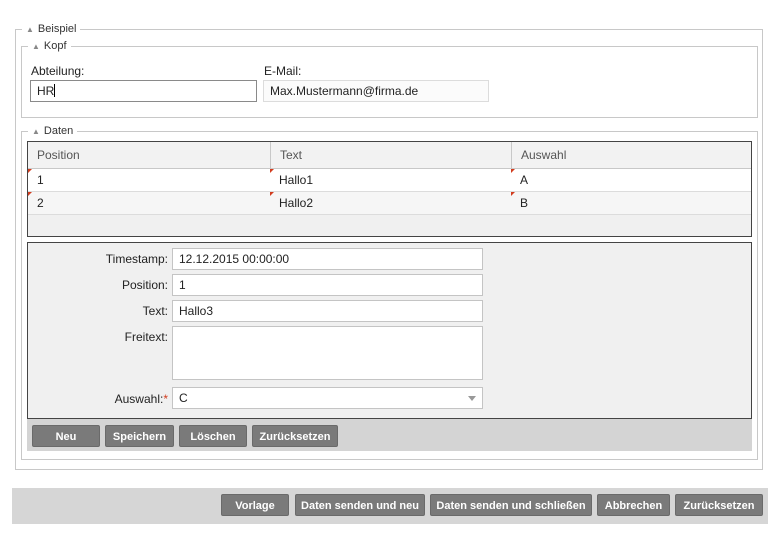 This screenshot has width=780, height=536. Describe the element at coordinates (633, 505) in the screenshot. I see `abbrechen-button: Abbrechen` at that location.